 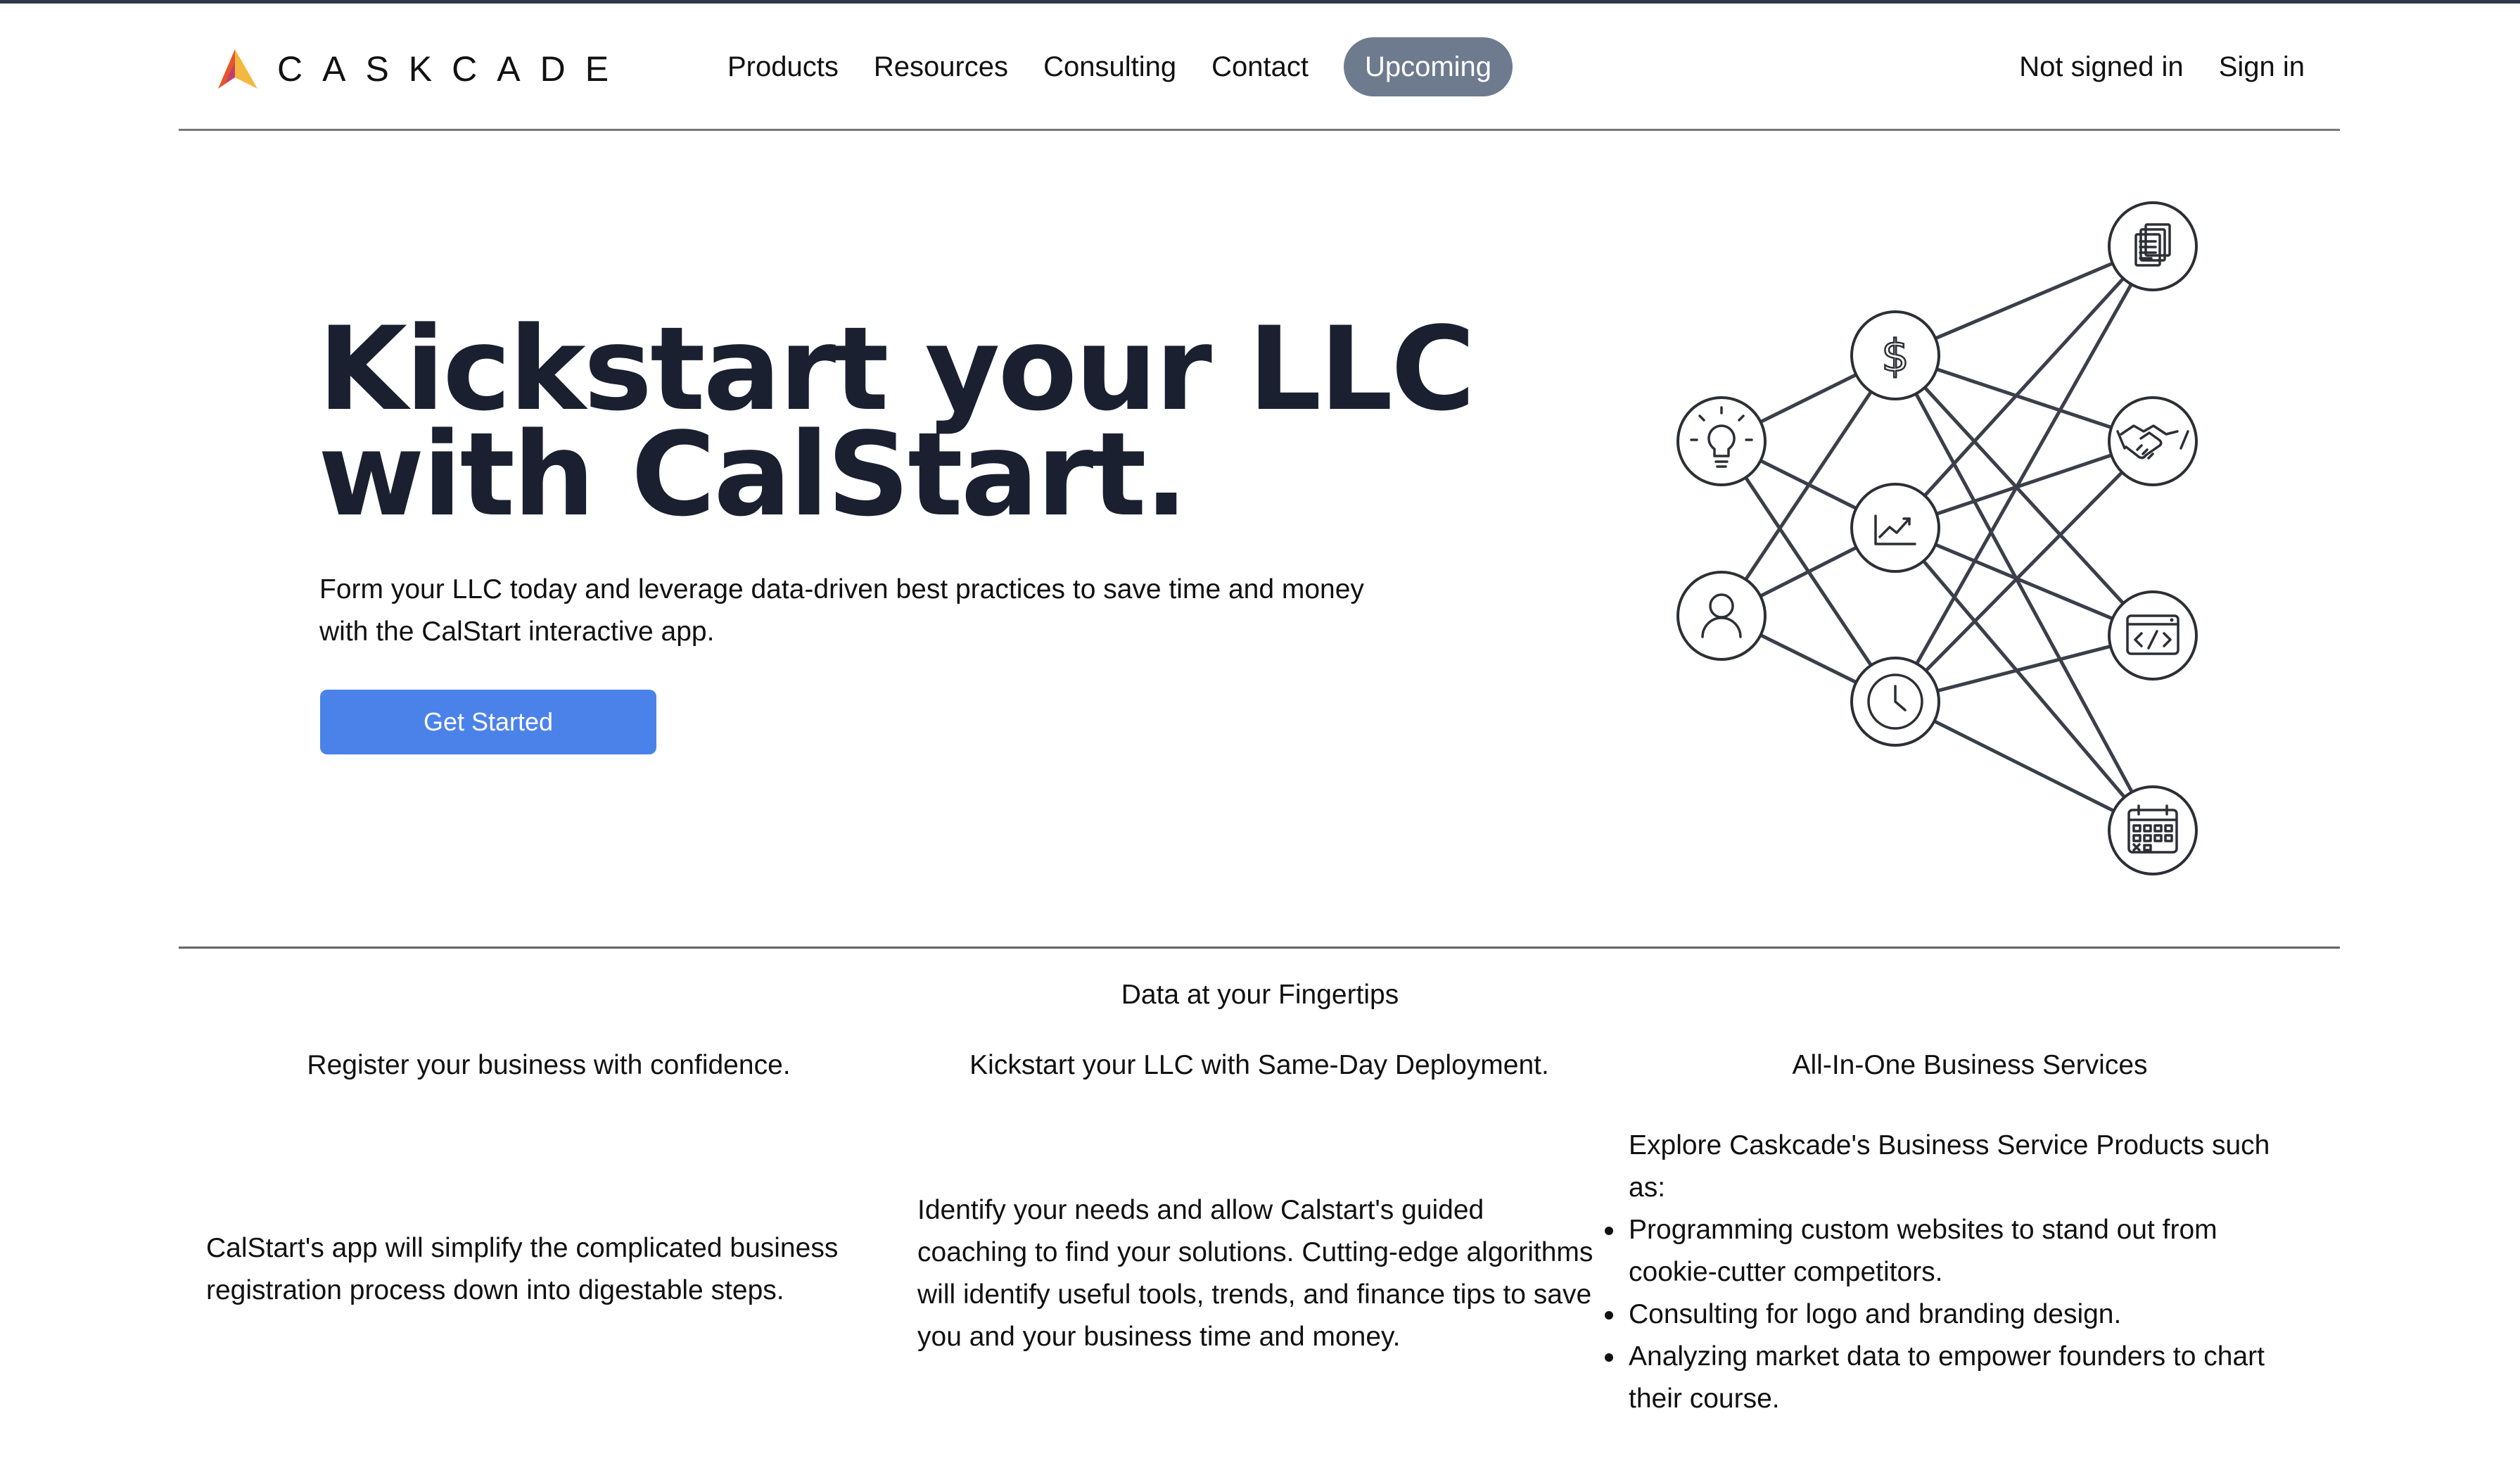 I want to click on auth-area: Not signed in Sign in, so click(x=2162, y=66).